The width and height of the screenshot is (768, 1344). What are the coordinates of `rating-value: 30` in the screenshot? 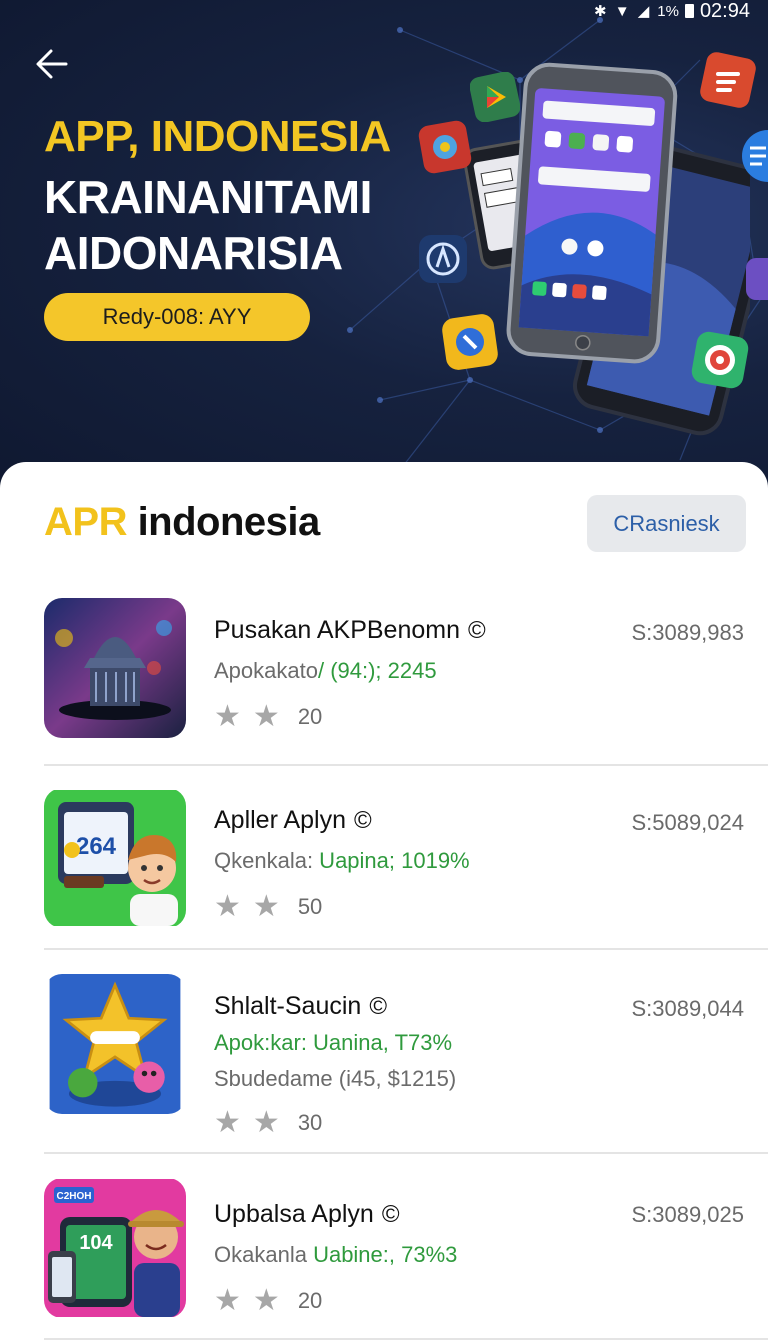 It's located at (310, 1122).